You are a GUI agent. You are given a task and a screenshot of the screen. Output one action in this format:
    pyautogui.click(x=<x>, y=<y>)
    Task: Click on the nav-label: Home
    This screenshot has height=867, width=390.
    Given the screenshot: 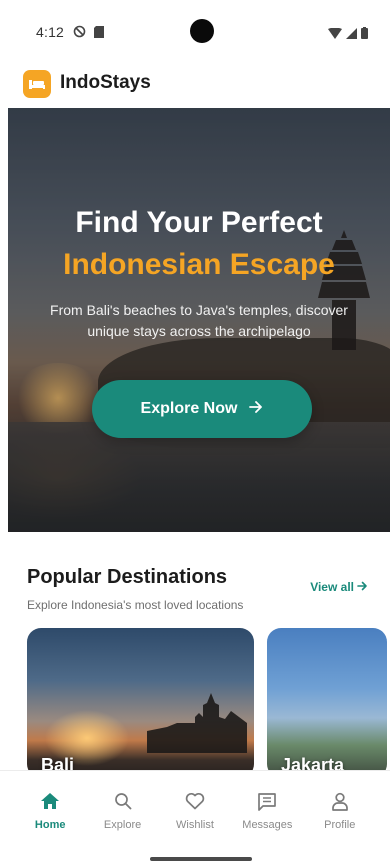 What is the action you would take?
    pyautogui.click(x=50, y=825)
    